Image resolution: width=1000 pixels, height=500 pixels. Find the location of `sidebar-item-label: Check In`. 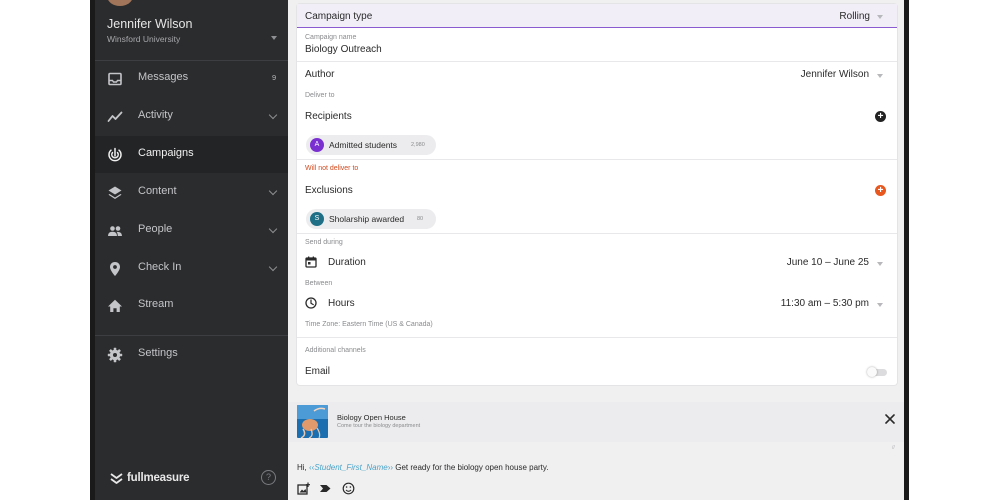

sidebar-item-label: Check In is located at coordinates (160, 267).